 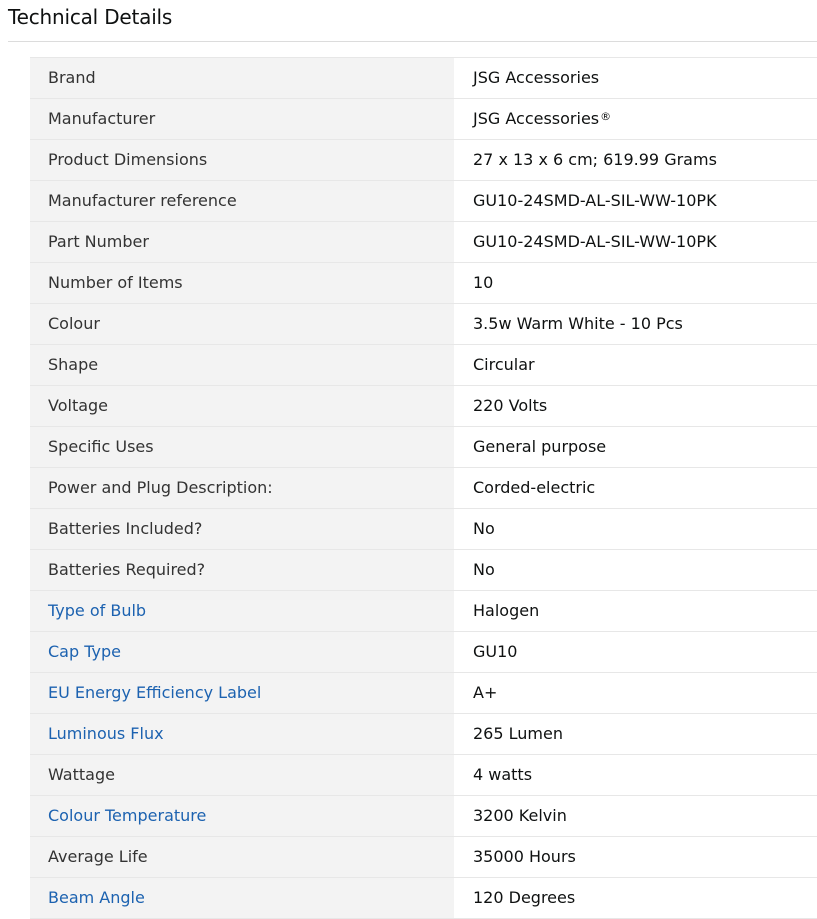 I want to click on table-row: Manufacturer JSG Accessories®, so click(x=423, y=119).